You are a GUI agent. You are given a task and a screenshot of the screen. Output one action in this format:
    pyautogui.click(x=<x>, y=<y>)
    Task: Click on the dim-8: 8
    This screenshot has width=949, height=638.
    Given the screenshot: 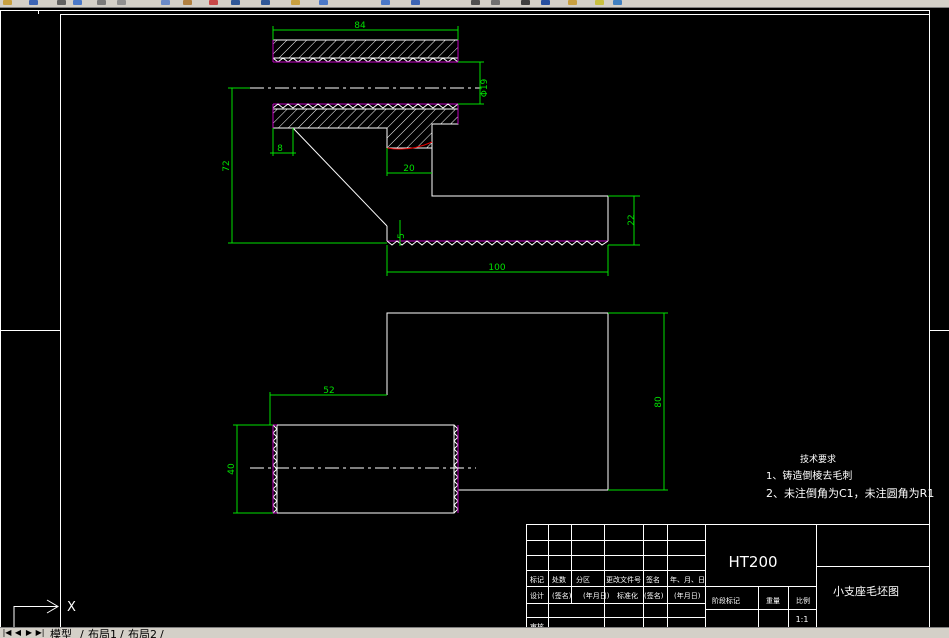 What is the action you would take?
    pyautogui.click(x=280, y=149)
    